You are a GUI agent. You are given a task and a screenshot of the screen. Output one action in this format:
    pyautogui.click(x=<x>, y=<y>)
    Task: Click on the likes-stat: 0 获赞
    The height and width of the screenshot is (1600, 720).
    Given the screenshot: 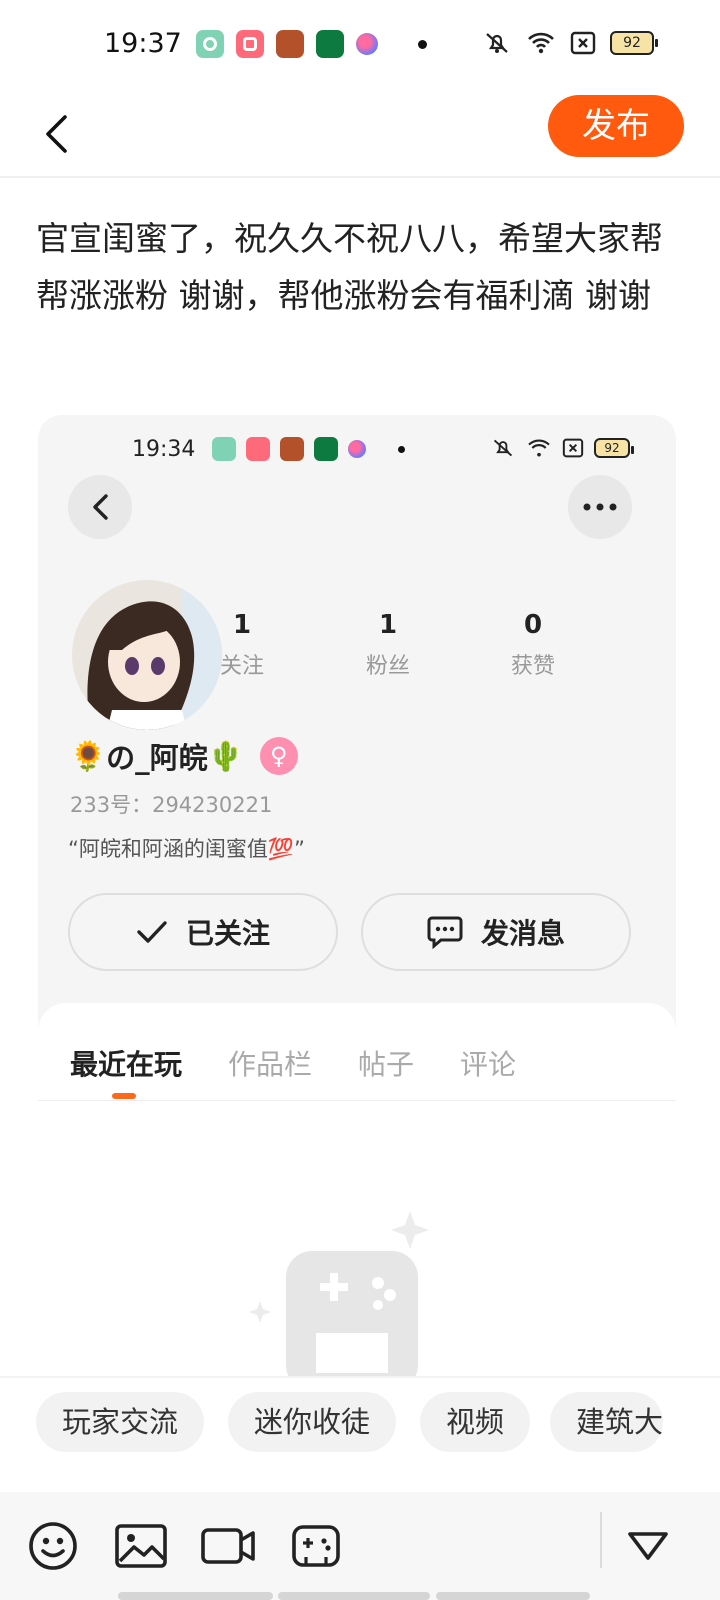 What is the action you would take?
    pyautogui.click(x=533, y=645)
    